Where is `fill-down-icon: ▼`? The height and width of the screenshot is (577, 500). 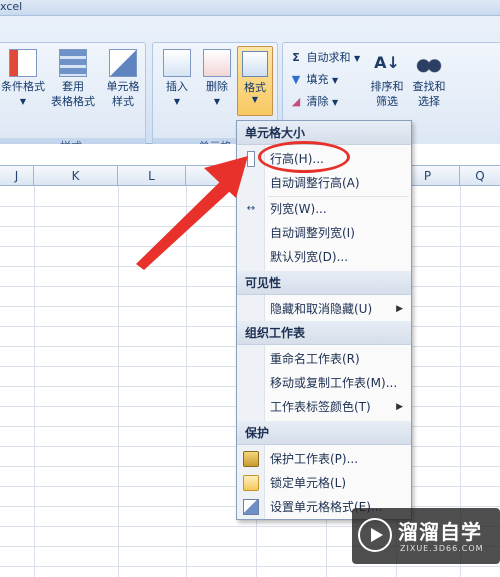
fill-down-icon: ▼ is located at coordinates (296, 79).